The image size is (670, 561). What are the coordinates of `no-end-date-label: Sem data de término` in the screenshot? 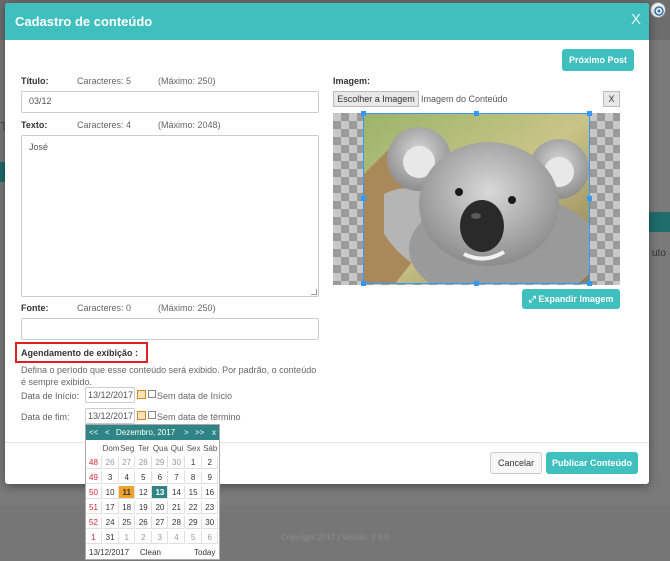 It's located at (199, 417).